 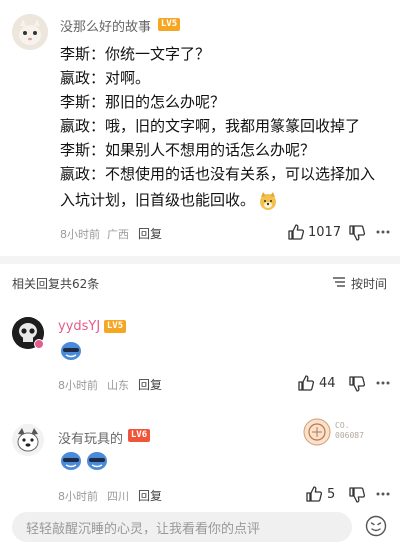 I want to click on comment-line: 李斯：你统一文字了？, so click(x=135, y=54).